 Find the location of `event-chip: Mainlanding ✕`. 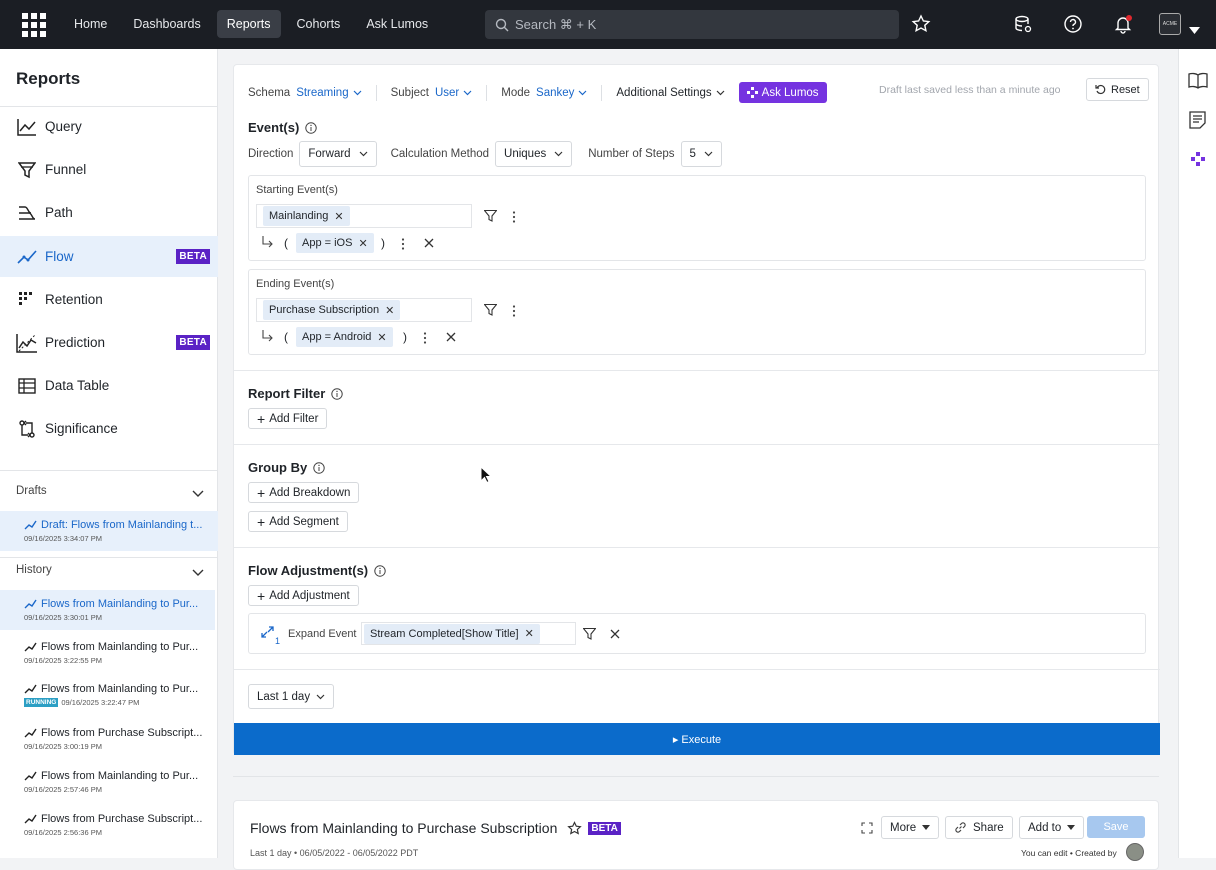

event-chip: Mainlanding ✕ is located at coordinates (306, 216).